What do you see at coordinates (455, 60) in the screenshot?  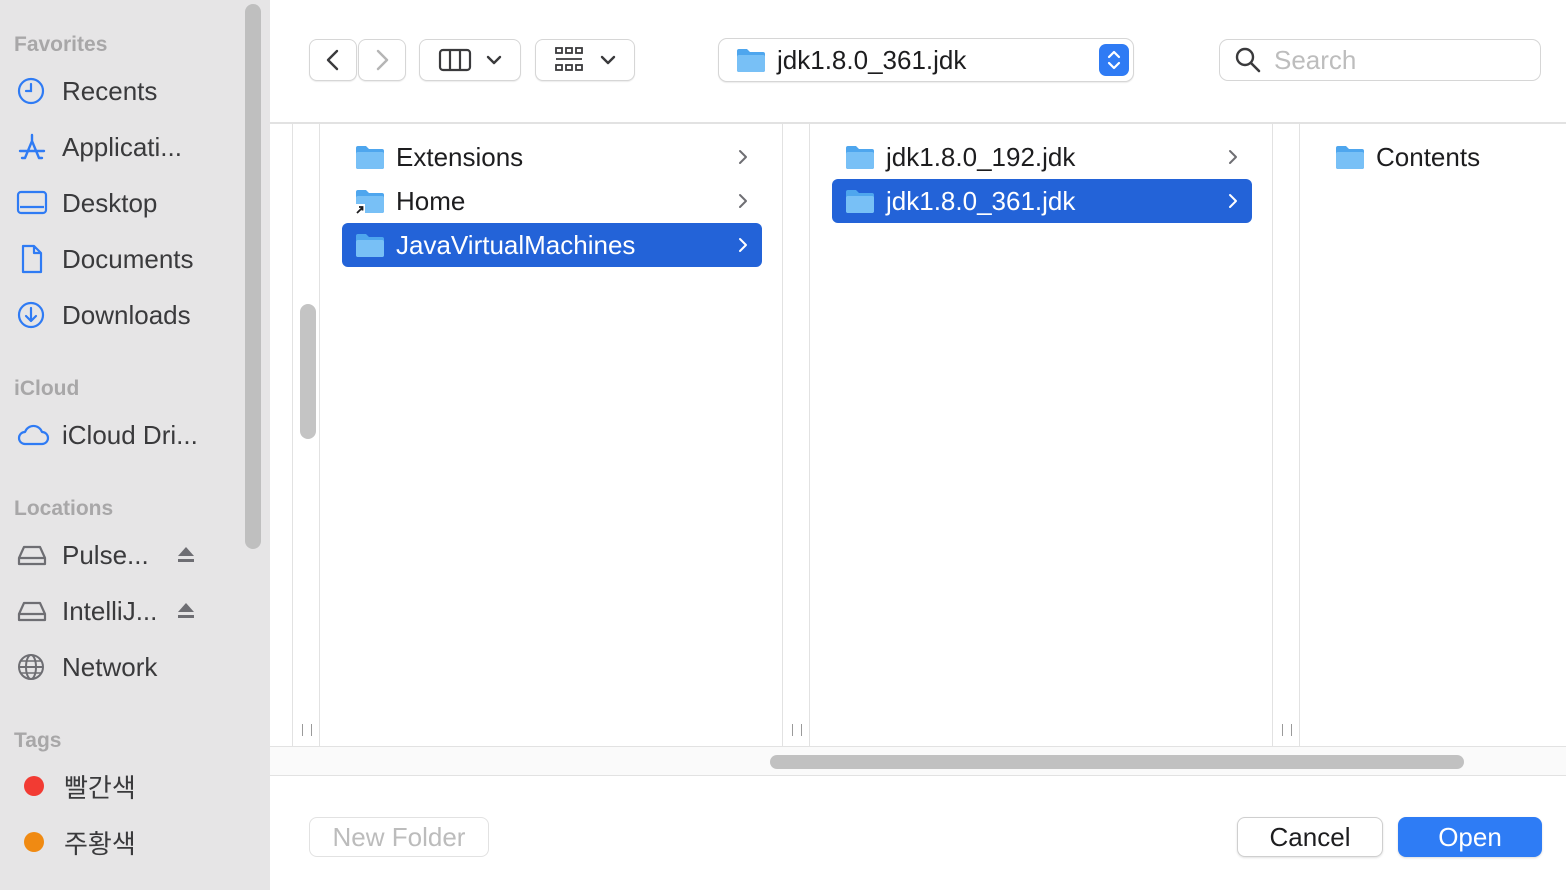 I see `columns-view-icon` at bounding box center [455, 60].